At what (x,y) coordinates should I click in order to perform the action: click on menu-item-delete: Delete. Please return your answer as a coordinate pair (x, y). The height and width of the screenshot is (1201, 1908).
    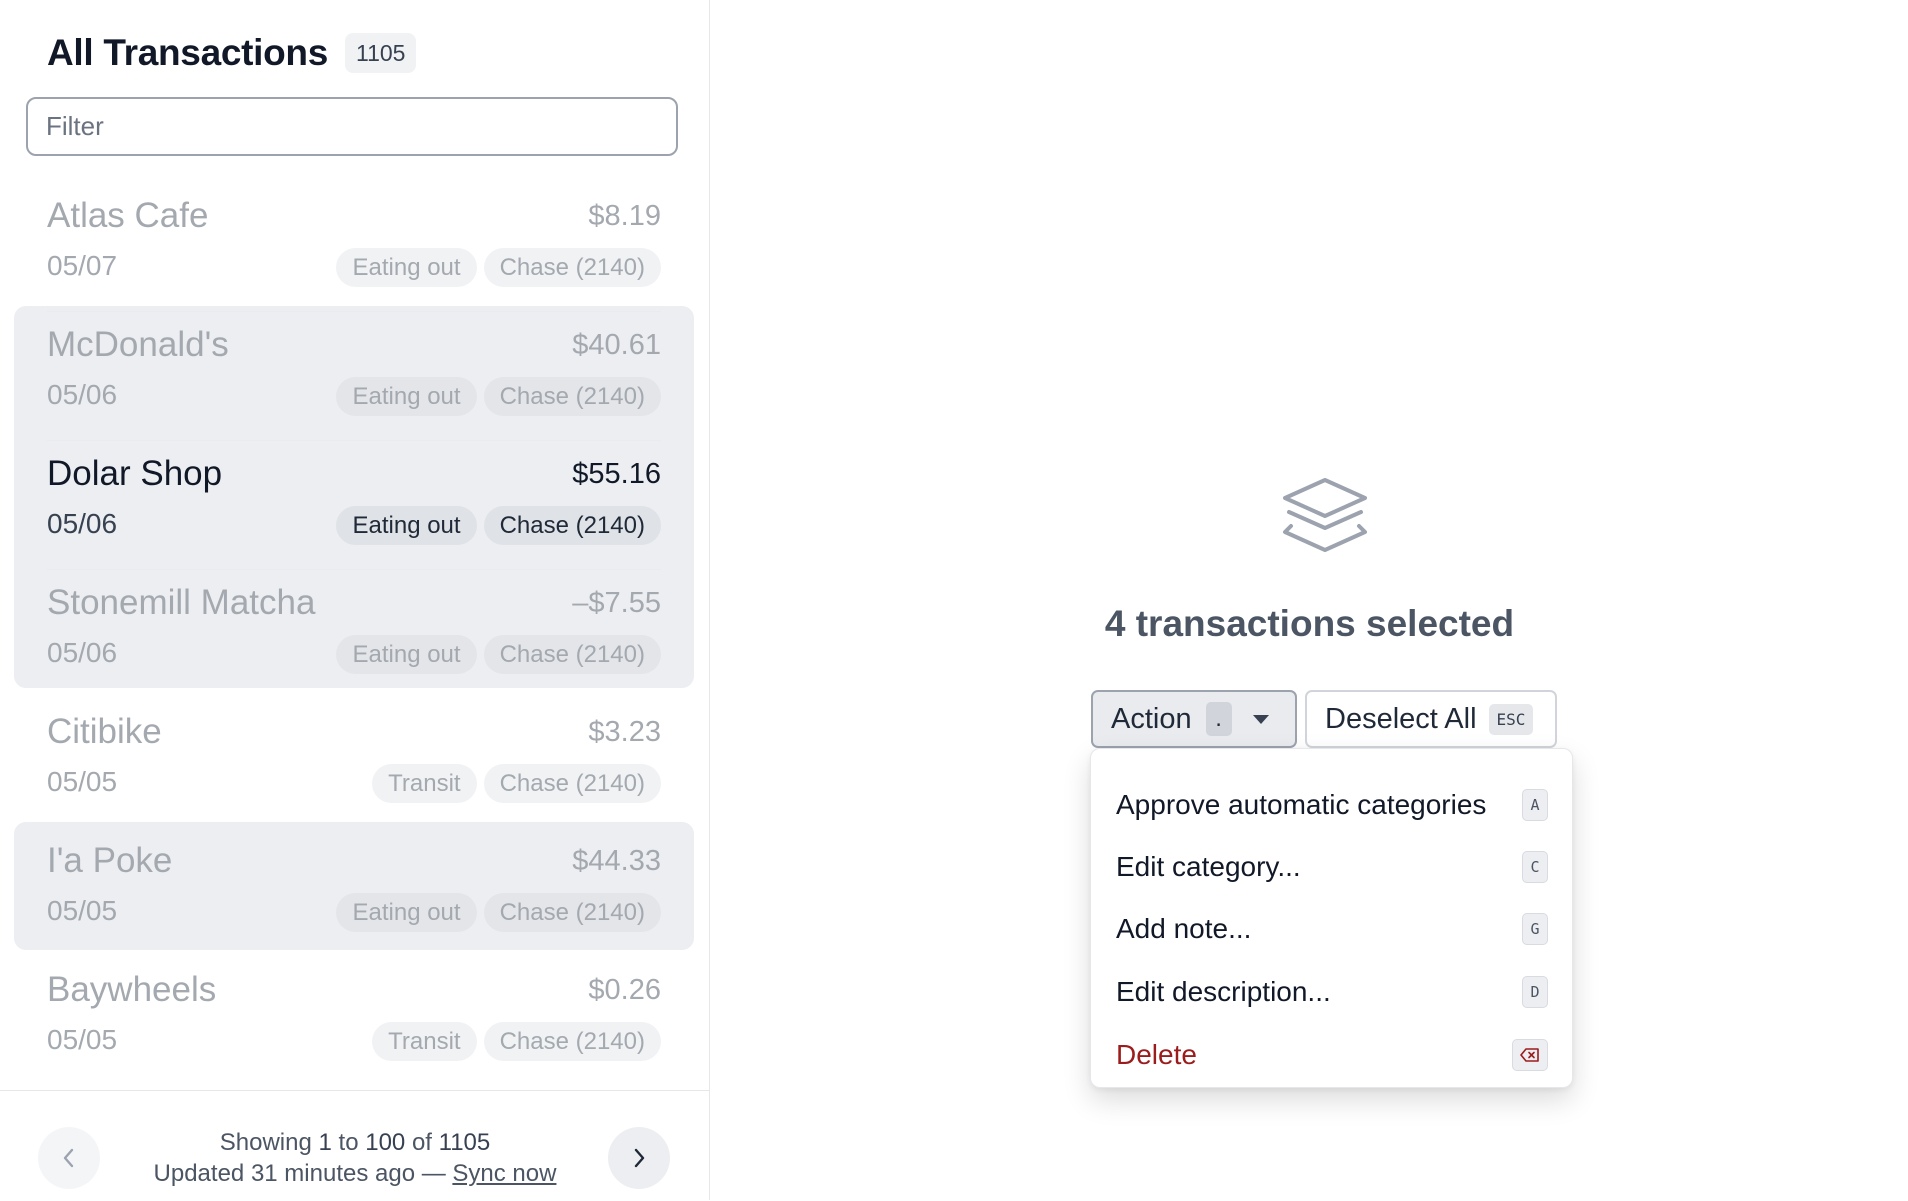
    Looking at the image, I should click on (1332, 1055).